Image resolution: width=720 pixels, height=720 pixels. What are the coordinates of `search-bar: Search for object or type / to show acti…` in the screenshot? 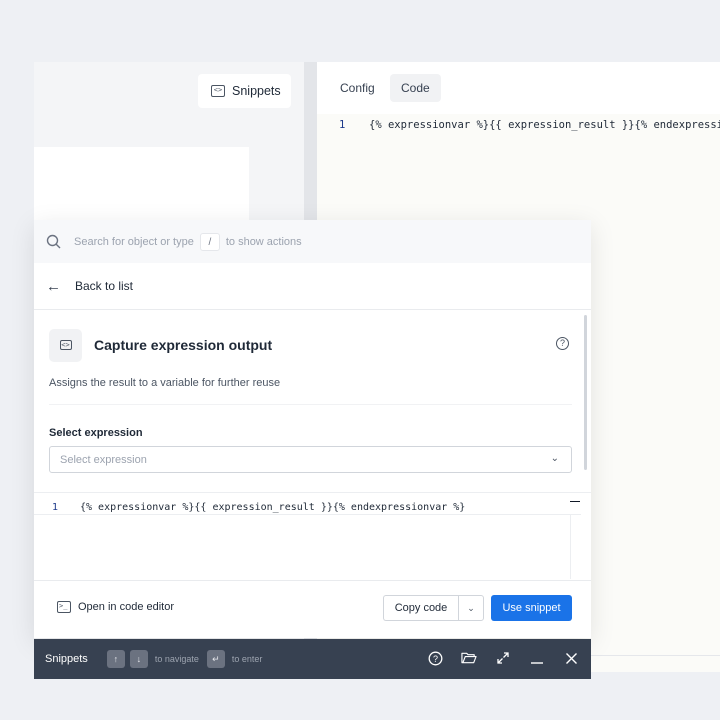 It's located at (312, 241).